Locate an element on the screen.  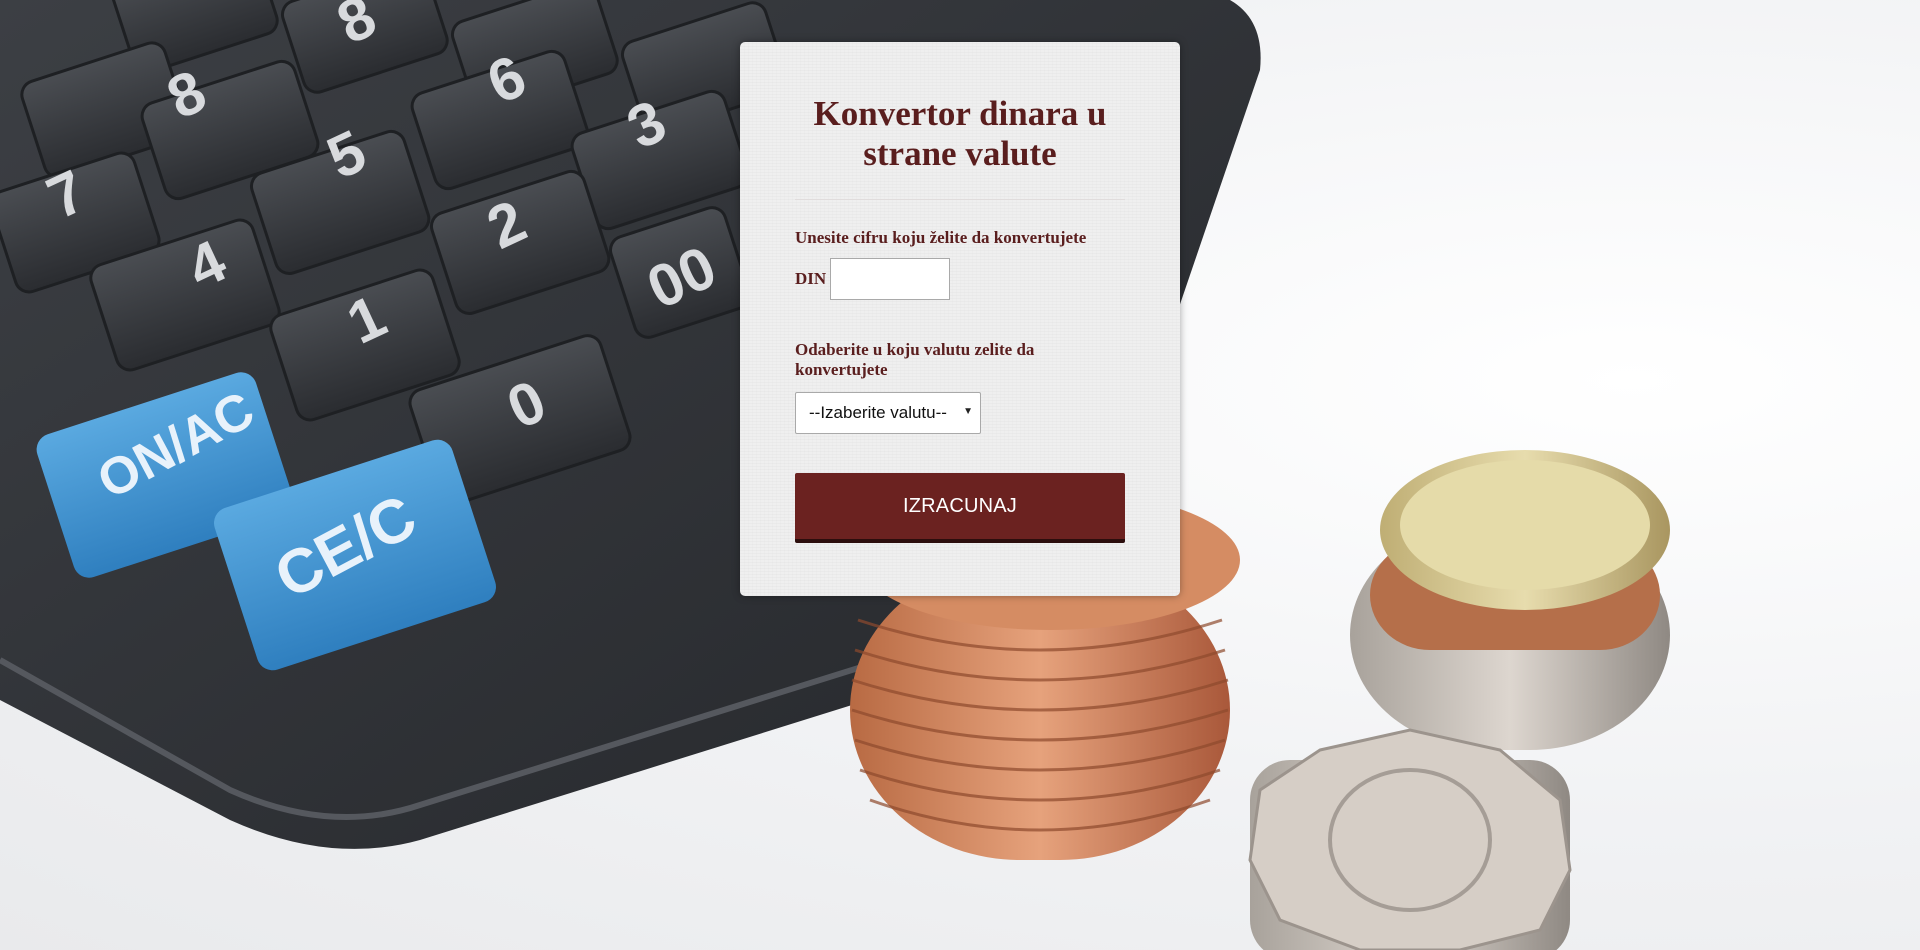
amount-input is located at coordinates (890, 279).